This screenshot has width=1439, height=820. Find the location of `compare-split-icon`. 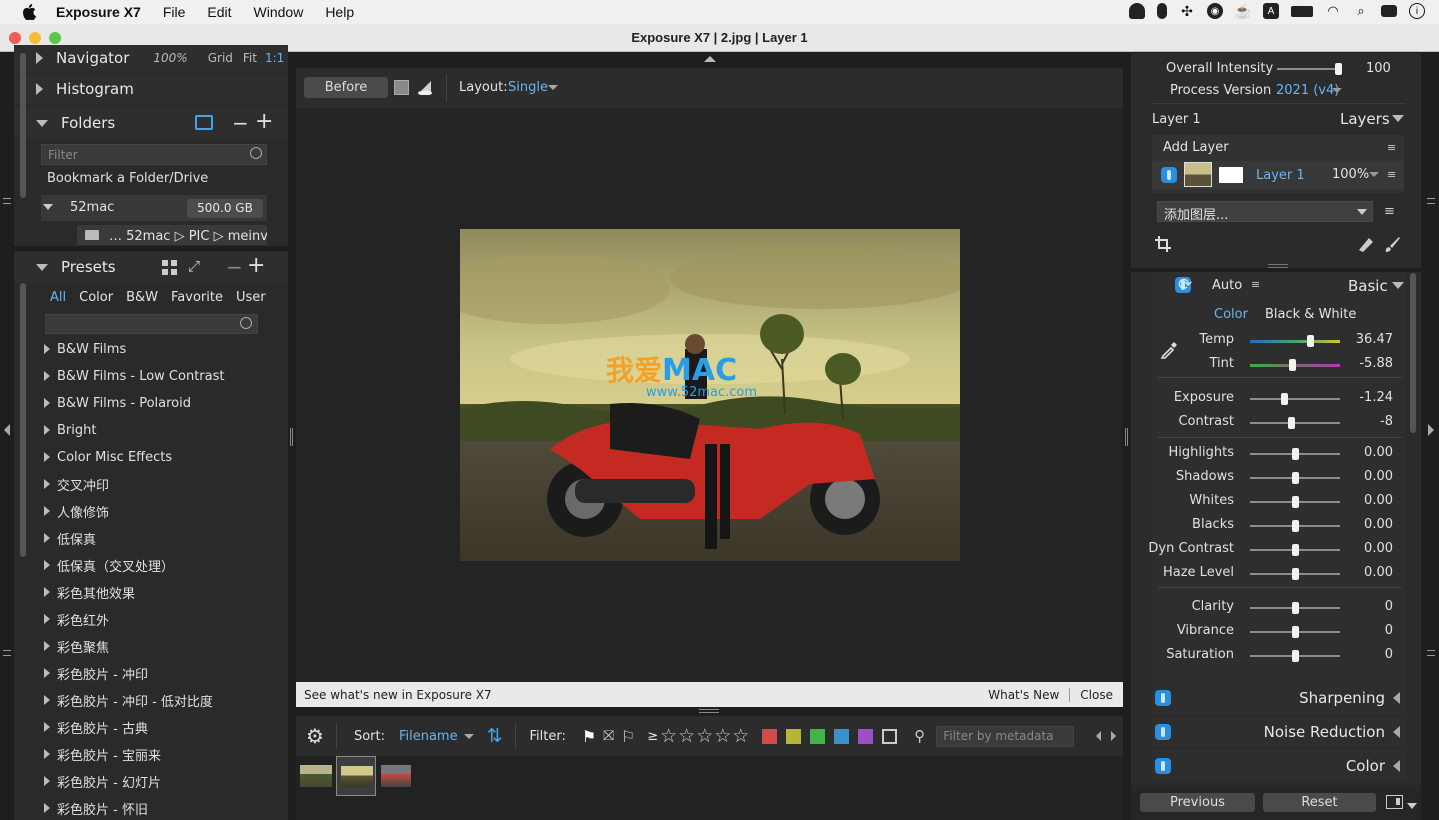

compare-split-icon is located at coordinates (425, 87).